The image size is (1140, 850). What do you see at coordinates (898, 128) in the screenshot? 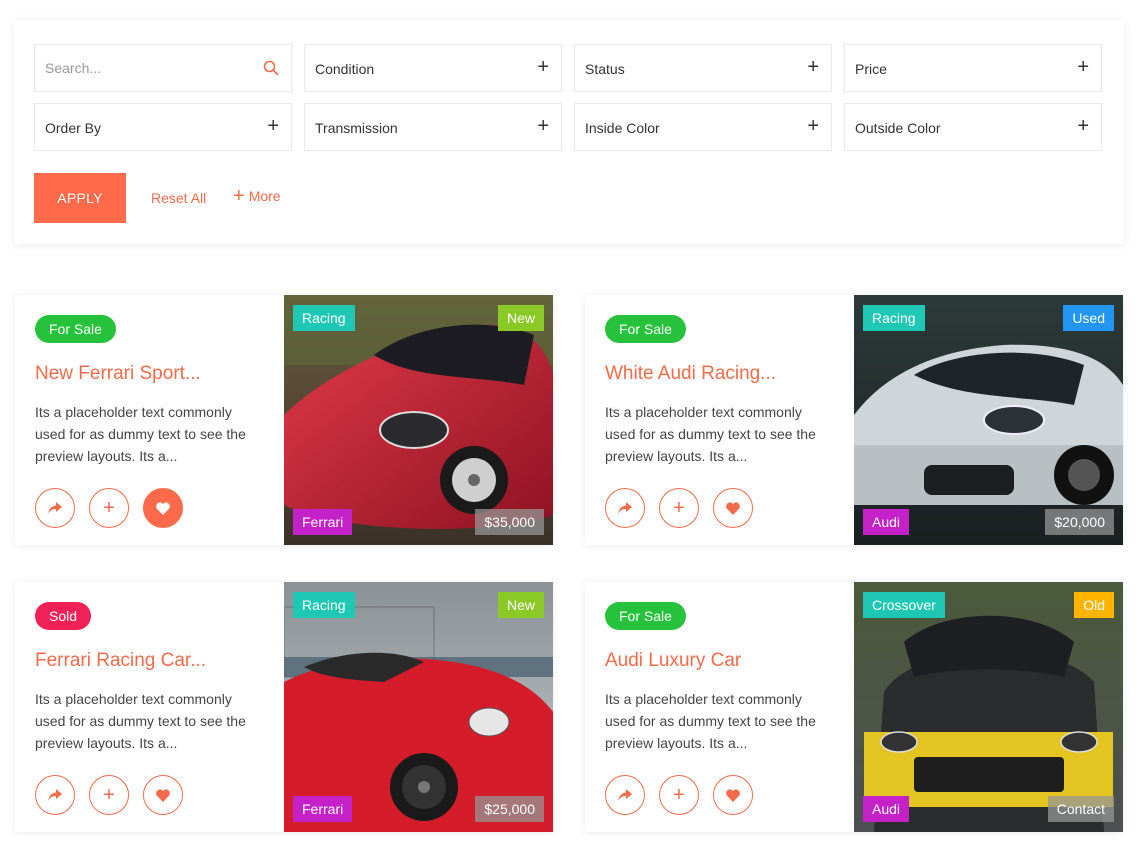
I see `outside-color-label: Outside Color` at bounding box center [898, 128].